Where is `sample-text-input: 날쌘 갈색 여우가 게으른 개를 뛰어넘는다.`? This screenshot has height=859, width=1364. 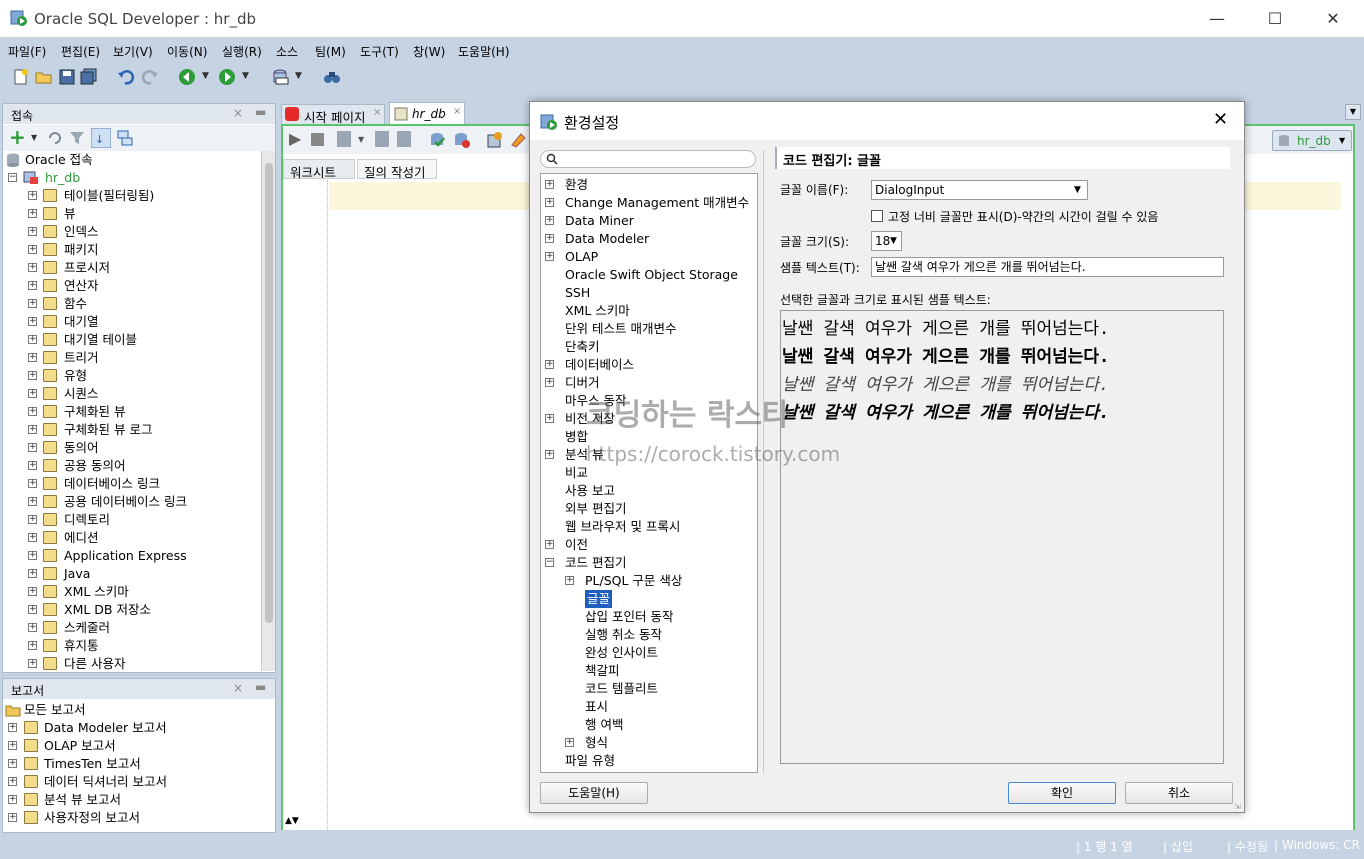 sample-text-input: 날쌘 갈색 여우가 게으른 개를 뛰어넘는다. is located at coordinates (1047, 267).